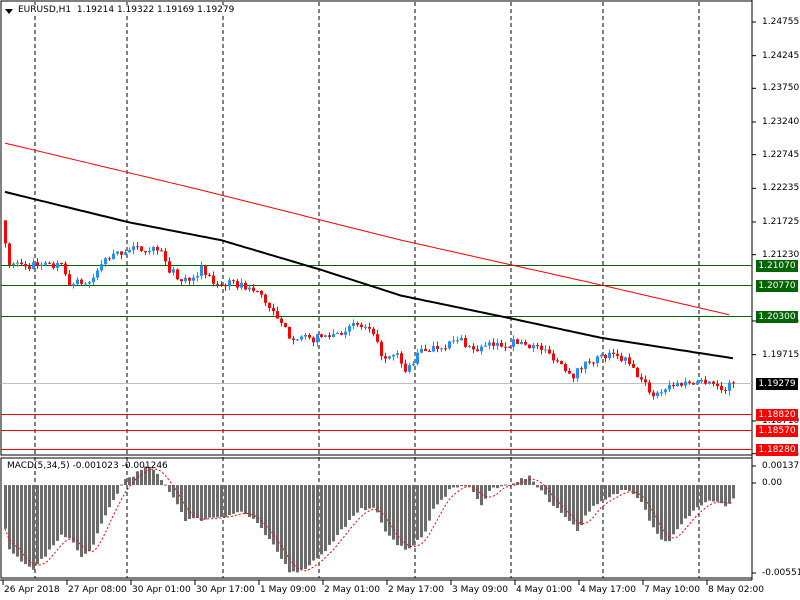  Describe the element at coordinates (781, 121) in the screenshot. I see `price-axis-label: 1.23240` at that location.